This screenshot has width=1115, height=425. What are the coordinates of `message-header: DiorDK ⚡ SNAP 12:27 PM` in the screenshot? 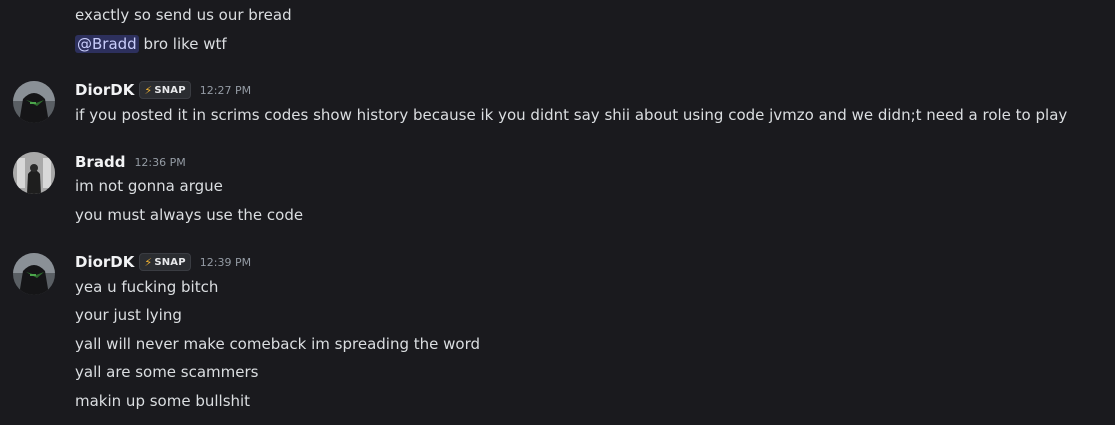 It's located at (163, 90).